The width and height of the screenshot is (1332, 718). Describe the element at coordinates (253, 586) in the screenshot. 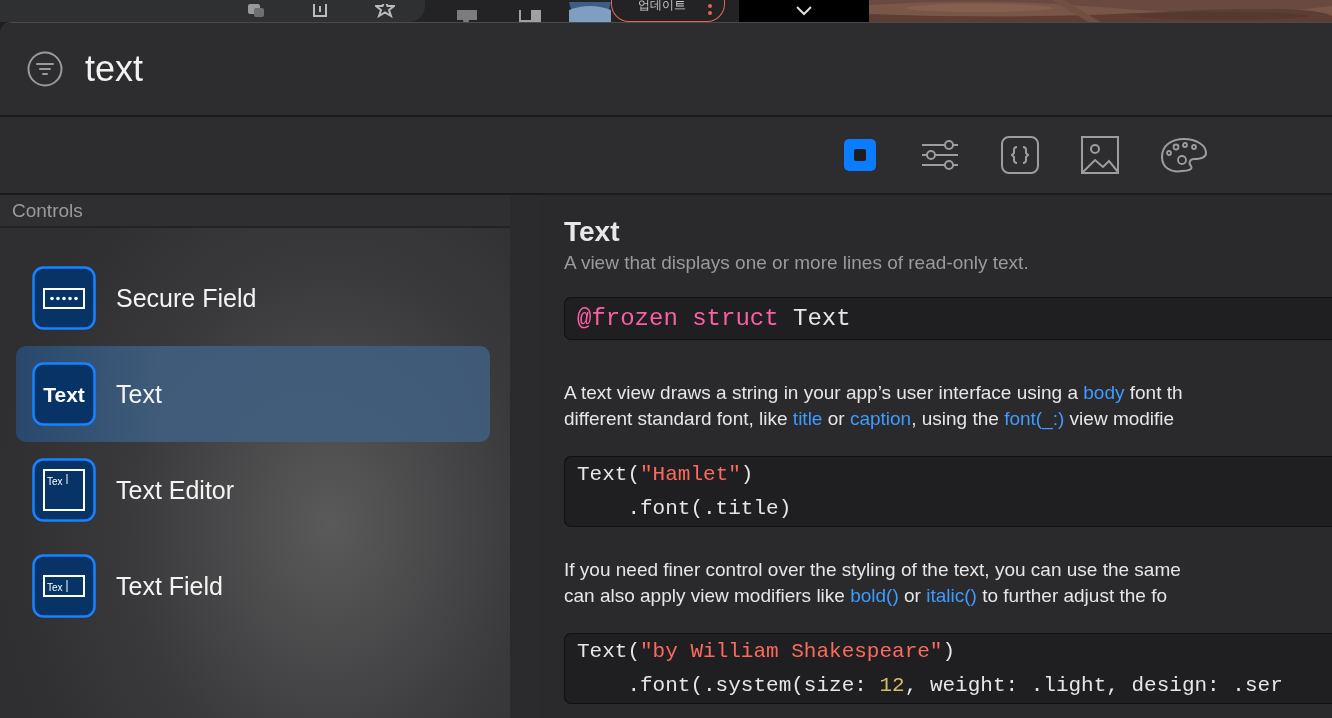

I see `sidebar-item: Tex Text Field` at that location.